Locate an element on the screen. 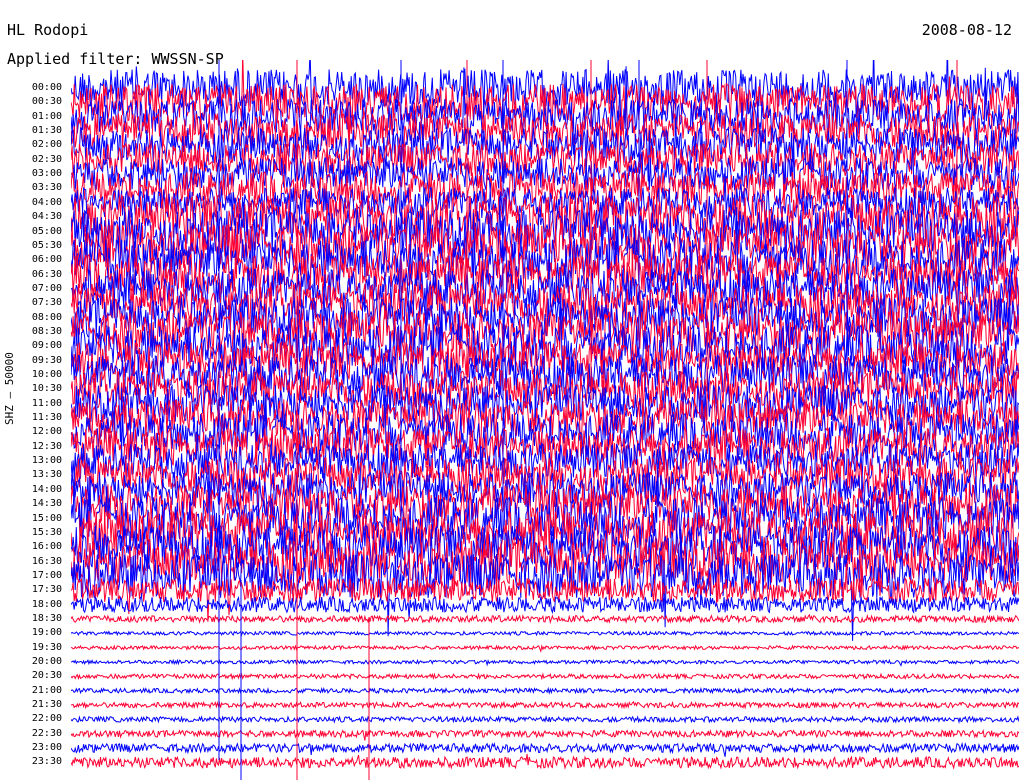 The height and width of the screenshot is (780, 1024). time-tick-label: 14:30 is located at coordinates (46, 504).